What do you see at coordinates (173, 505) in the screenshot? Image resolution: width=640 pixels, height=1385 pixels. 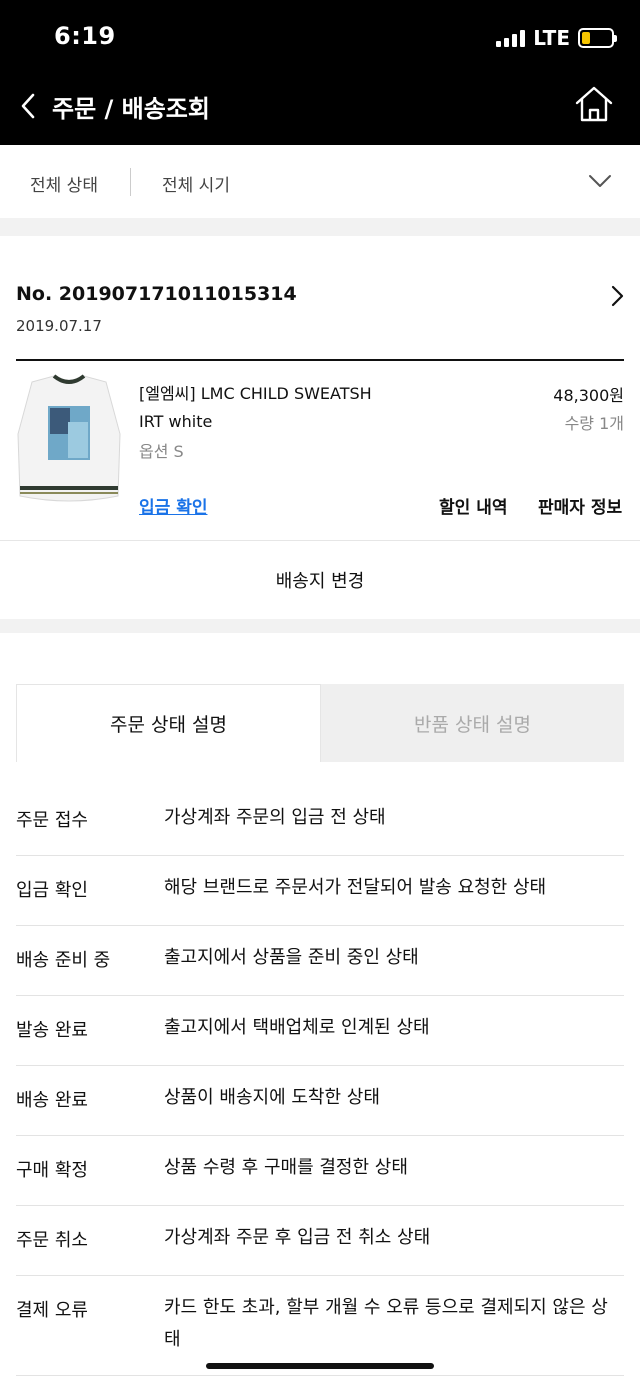 I see `order-status-link: 입금 확인` at bounding box center [173, 505].